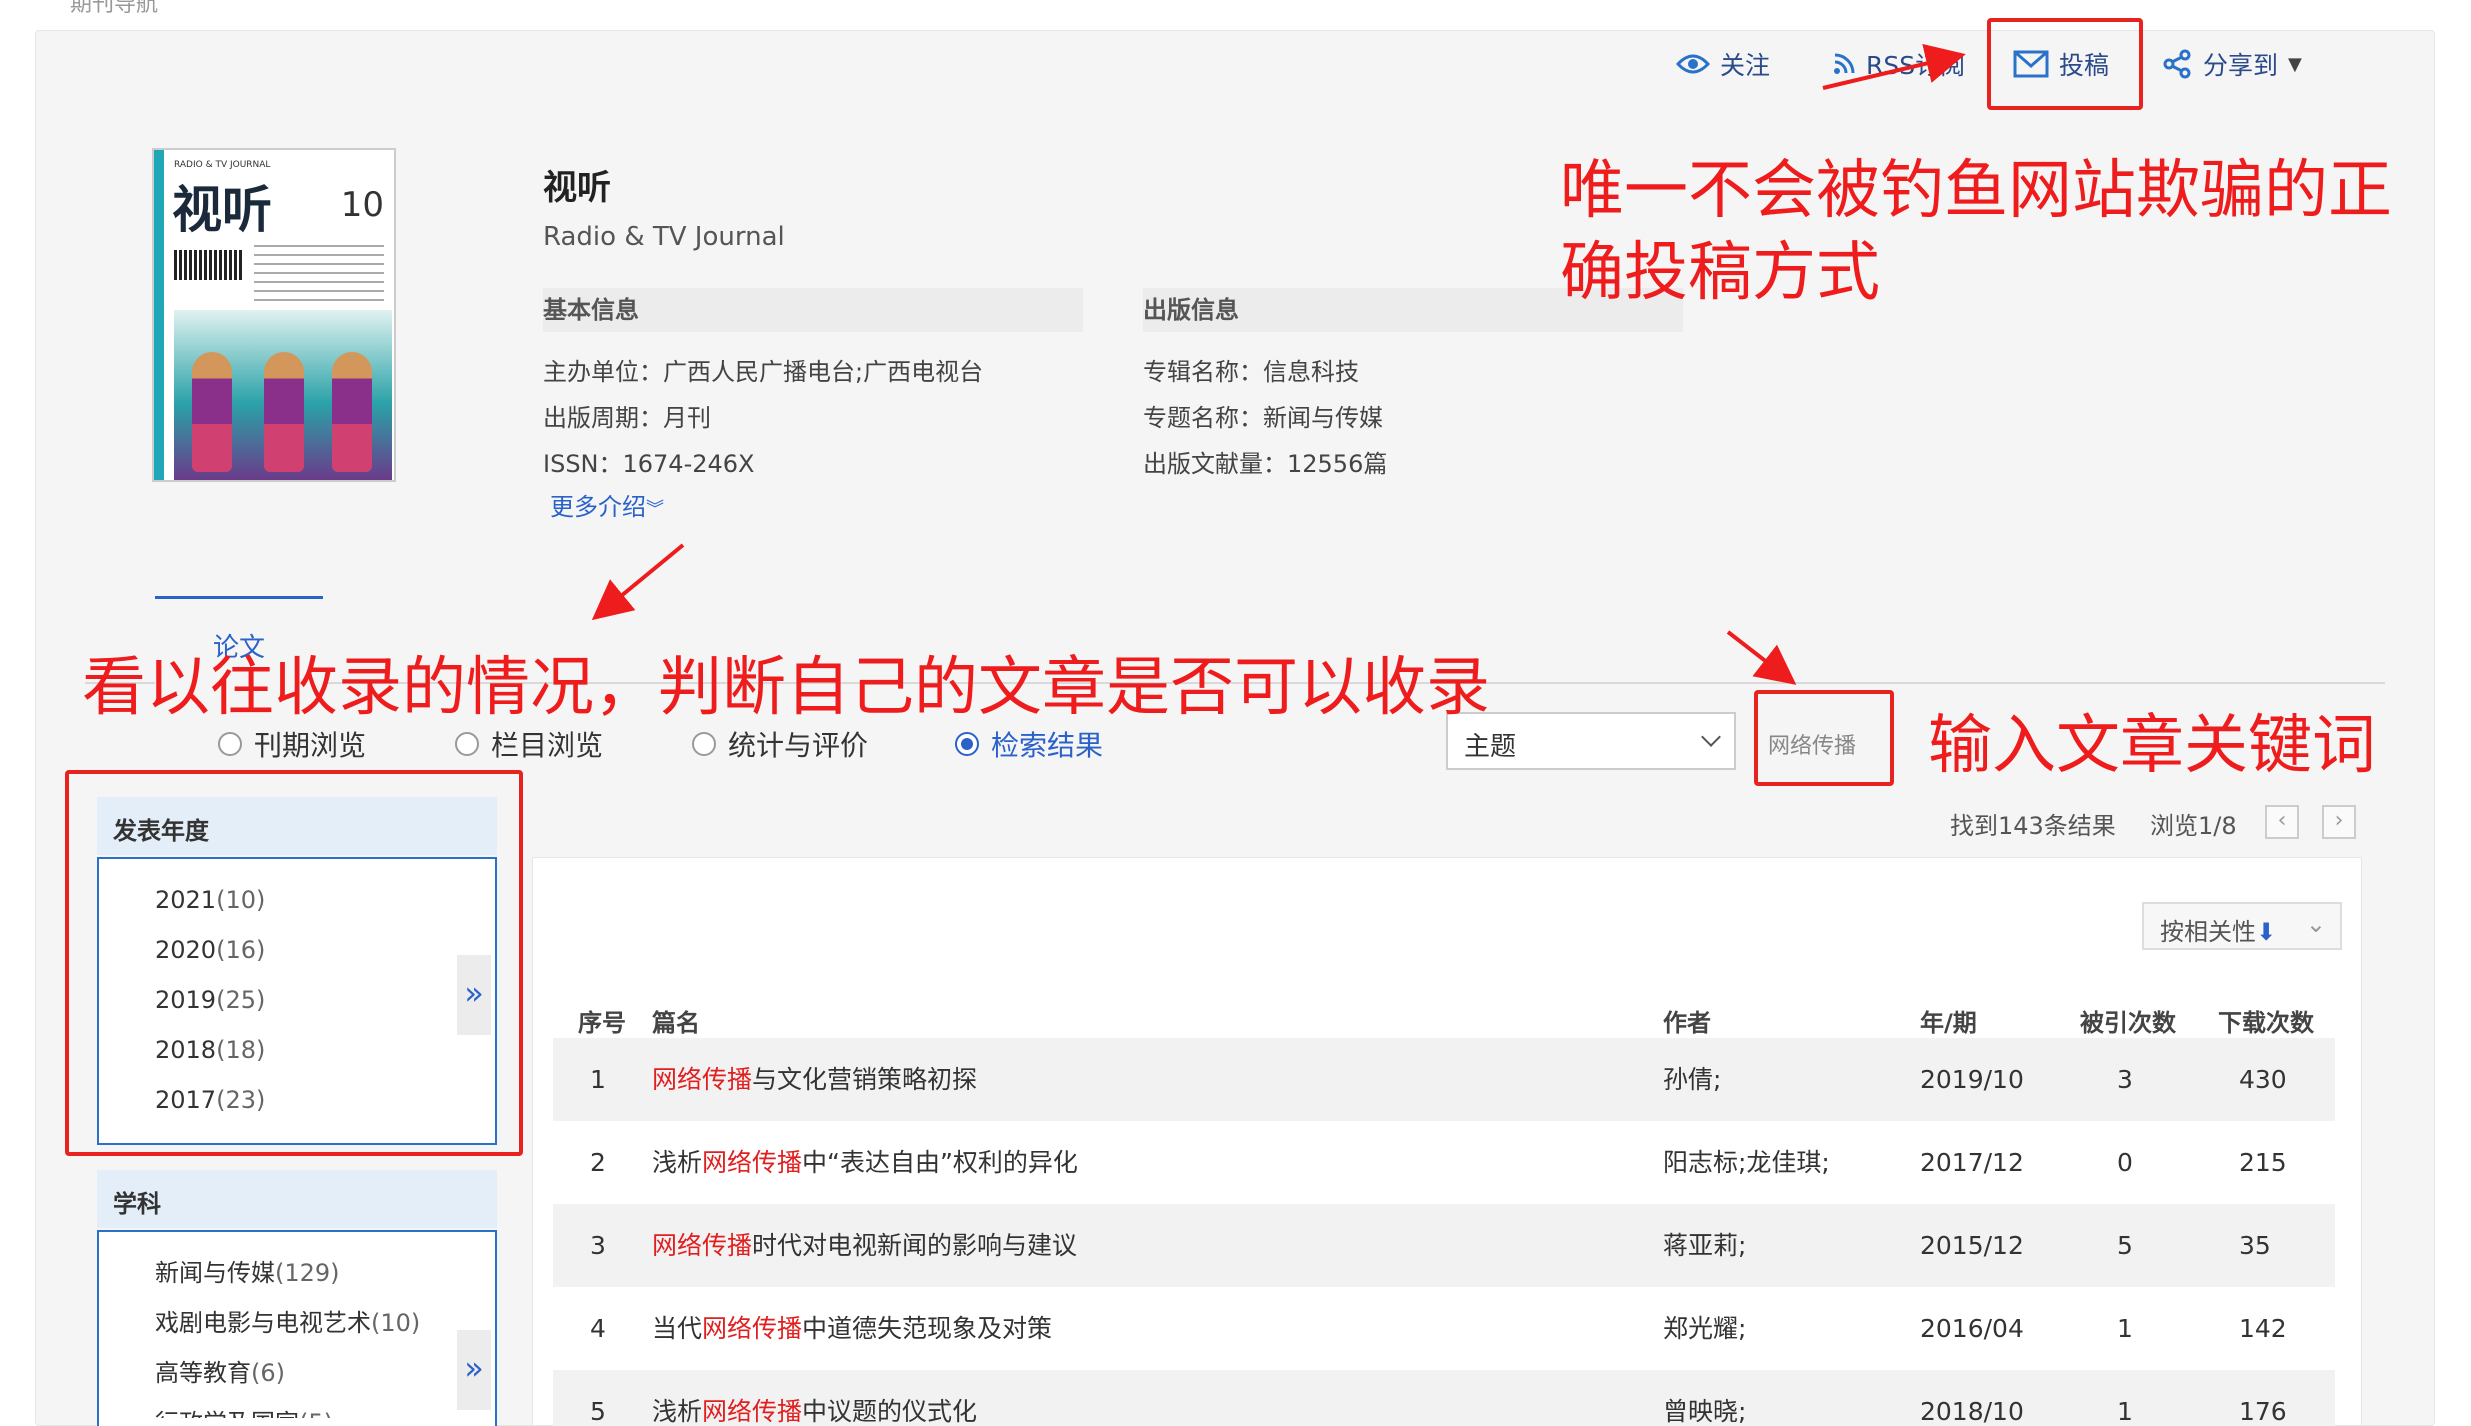 Image resolution: width=2471 pixels, height=1426 pixels. What do you see at coordinates (786, 688) in the screenshot?
I see `history-annotation: 看以往收录的情况，判断自己的文章是否可以收录` at bounding box center [786, 688].